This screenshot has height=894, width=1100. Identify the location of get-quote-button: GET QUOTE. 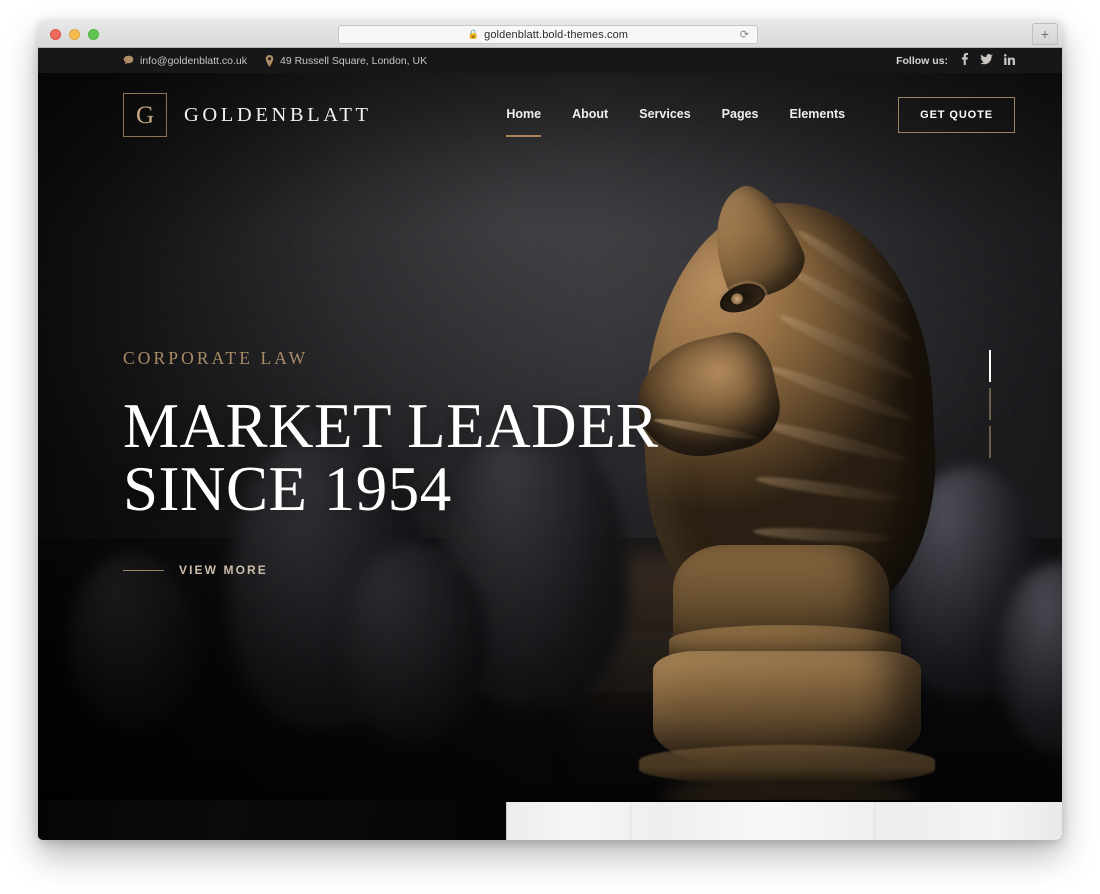
(956, 115).